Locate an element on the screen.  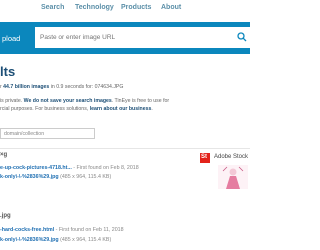
result-size-label: ×g is located at coordinates (4, 155).